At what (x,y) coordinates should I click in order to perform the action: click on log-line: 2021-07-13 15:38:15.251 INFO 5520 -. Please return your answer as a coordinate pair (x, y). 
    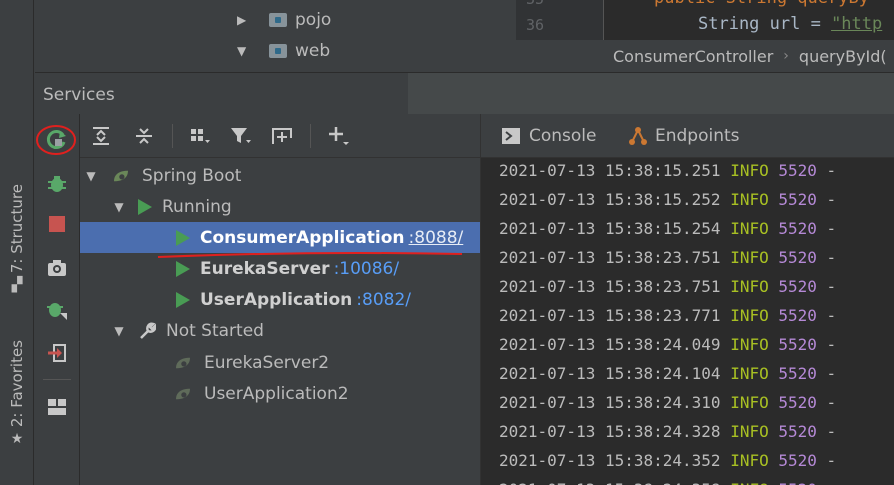
    Looking at the image, I should click on (667, 170).